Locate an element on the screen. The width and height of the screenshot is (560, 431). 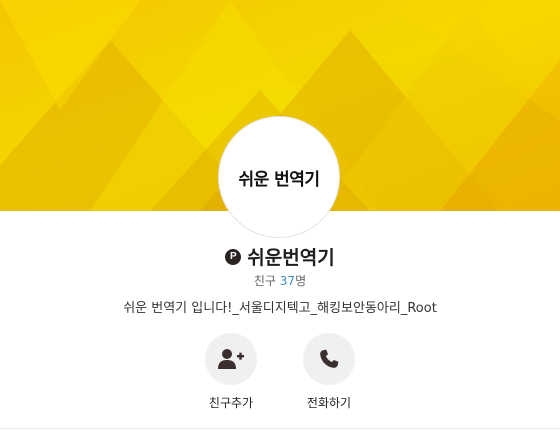
bottom-divider is located at coordinates (280, 428).